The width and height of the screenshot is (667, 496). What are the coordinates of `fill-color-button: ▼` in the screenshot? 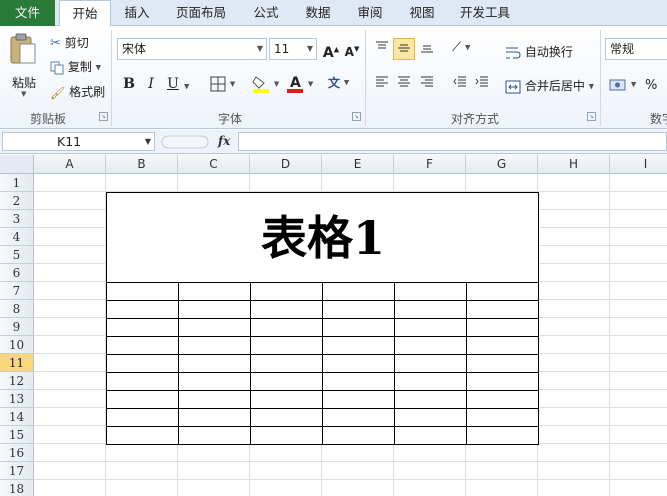 It's located at (265, 84).